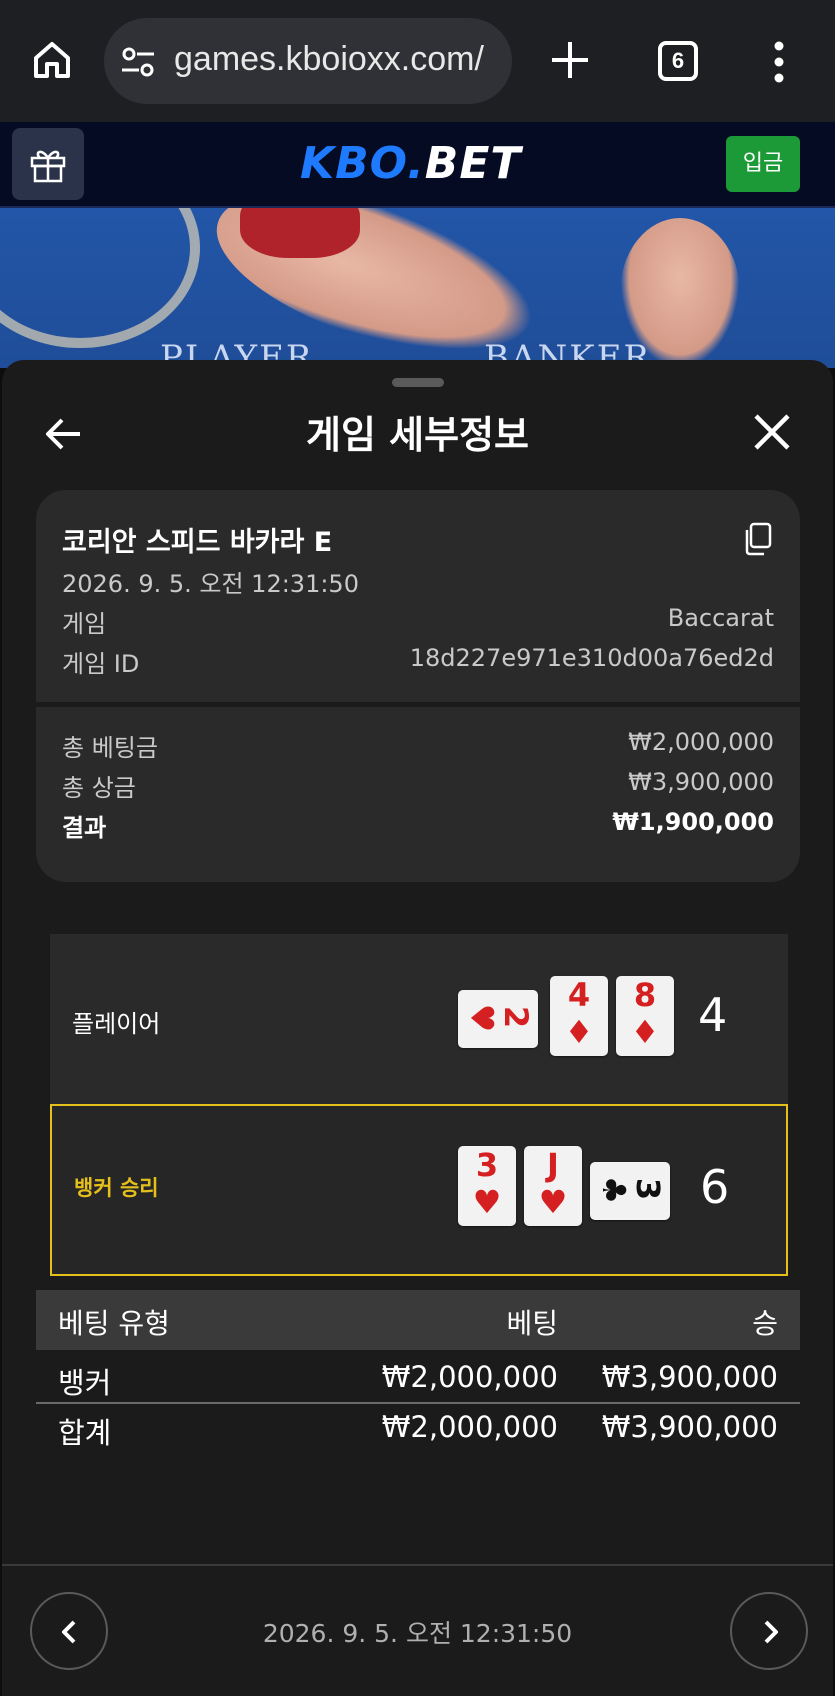 This screenshot has height=1696, width=835. What do you see at coordinates (772, 432) in the screenshot?
I see `close-icon` at bounding box center [772, 432].